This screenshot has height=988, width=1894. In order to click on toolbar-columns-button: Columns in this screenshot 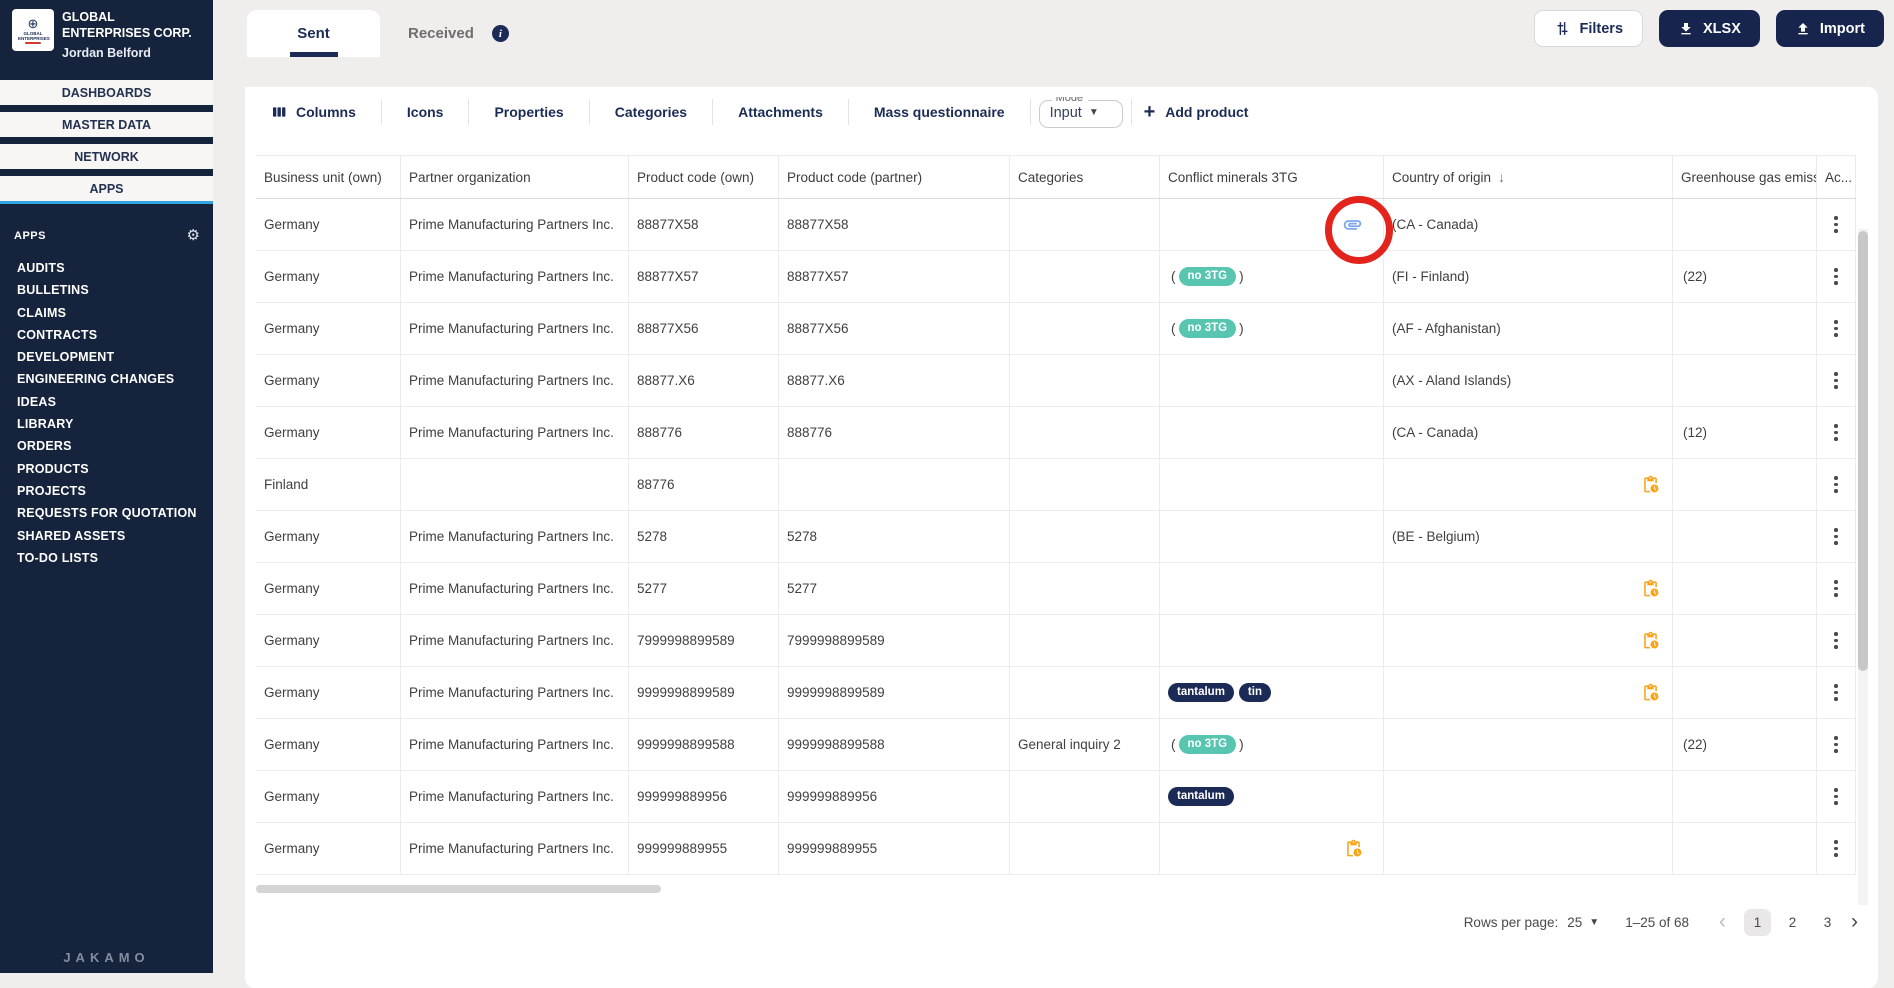, I will do `click(318, 112)`.